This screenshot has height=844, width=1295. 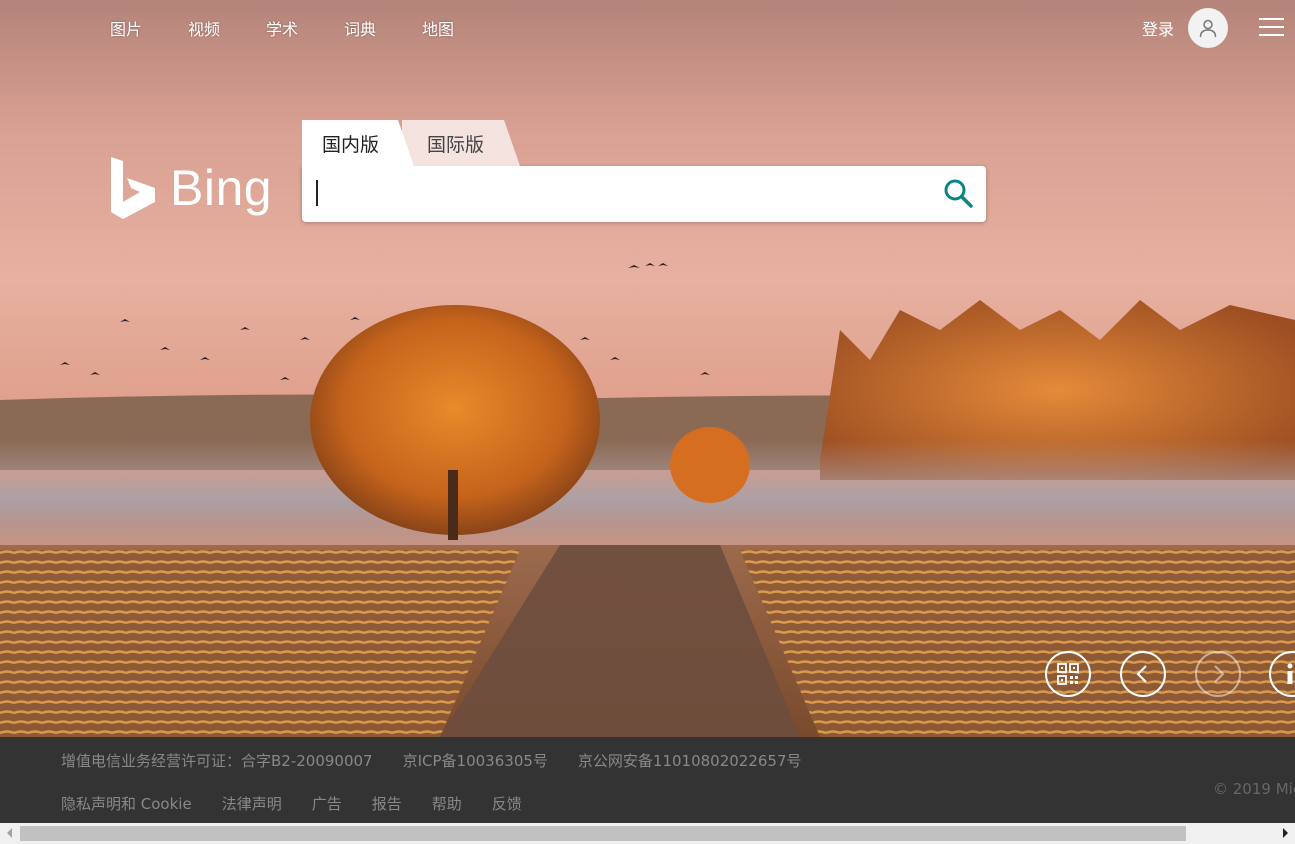 What do you see at coordinates (221, 188) in the screenshot?
I see `logo-text: Bing` at bounding box center [221, 188].